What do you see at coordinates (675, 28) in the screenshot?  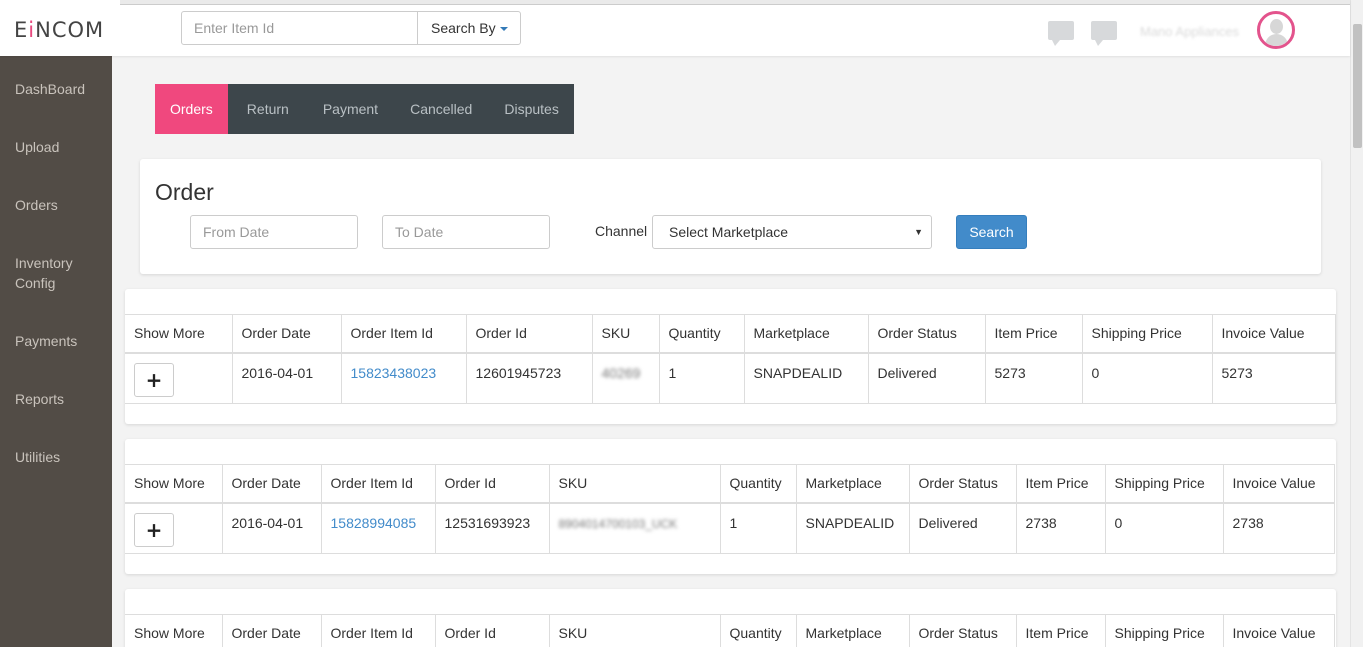 I see `top-bar: EiNCOM Search By Mano Appliances` at bounding box center [675, 28].